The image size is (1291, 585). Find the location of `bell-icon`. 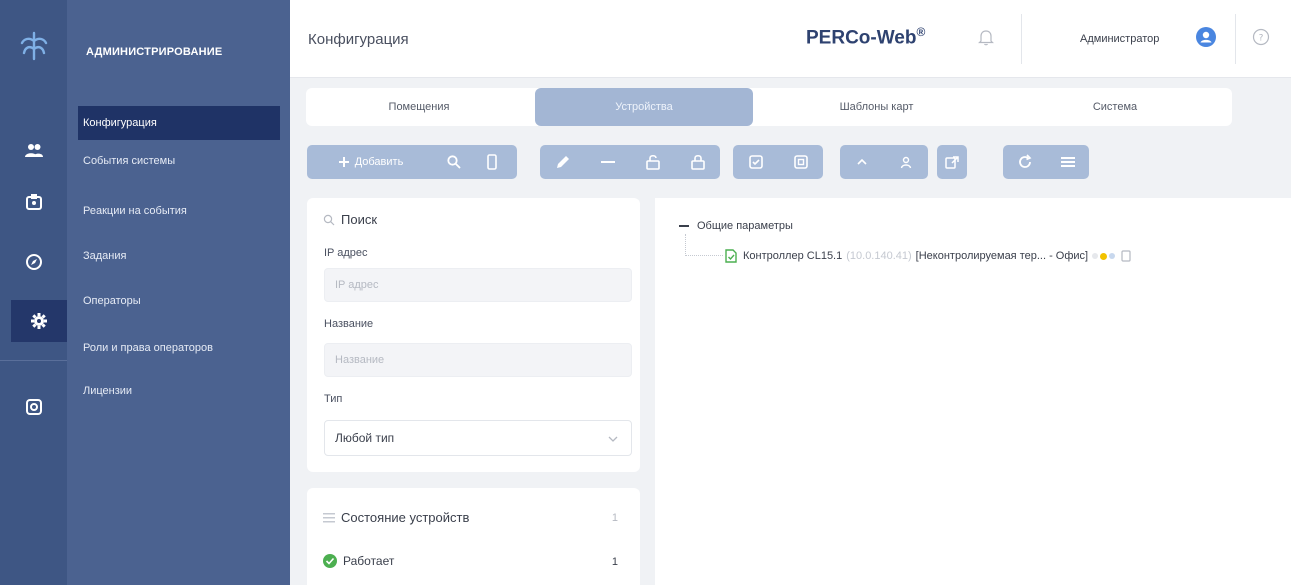

bell-icon is located at coordinates (986, 39).